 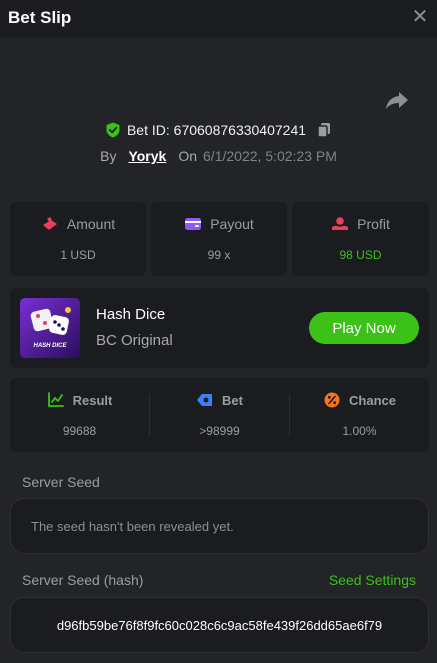 I want to click on share-icon, so click(x=397, y=100).